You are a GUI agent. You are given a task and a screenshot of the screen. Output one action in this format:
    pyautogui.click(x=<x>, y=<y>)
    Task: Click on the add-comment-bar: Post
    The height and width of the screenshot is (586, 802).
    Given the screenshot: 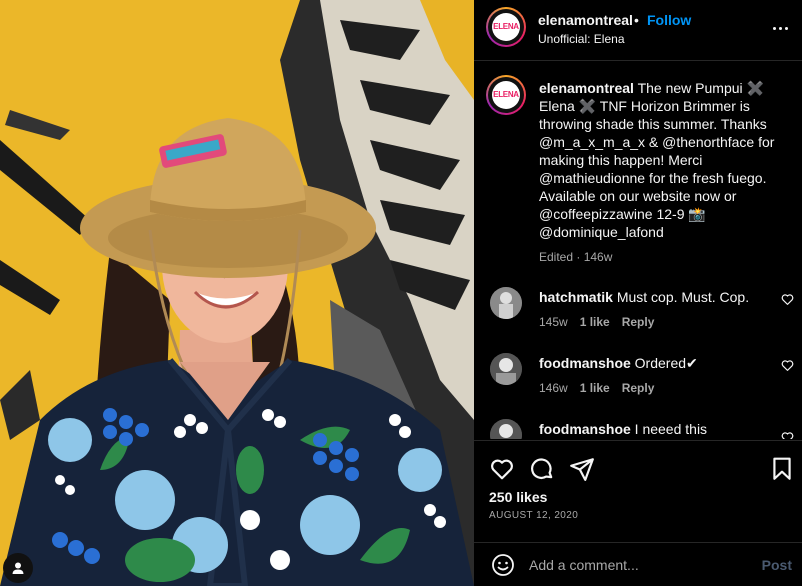 What is the action you would take?
    pyautogui.click(x=638, y=564)
    